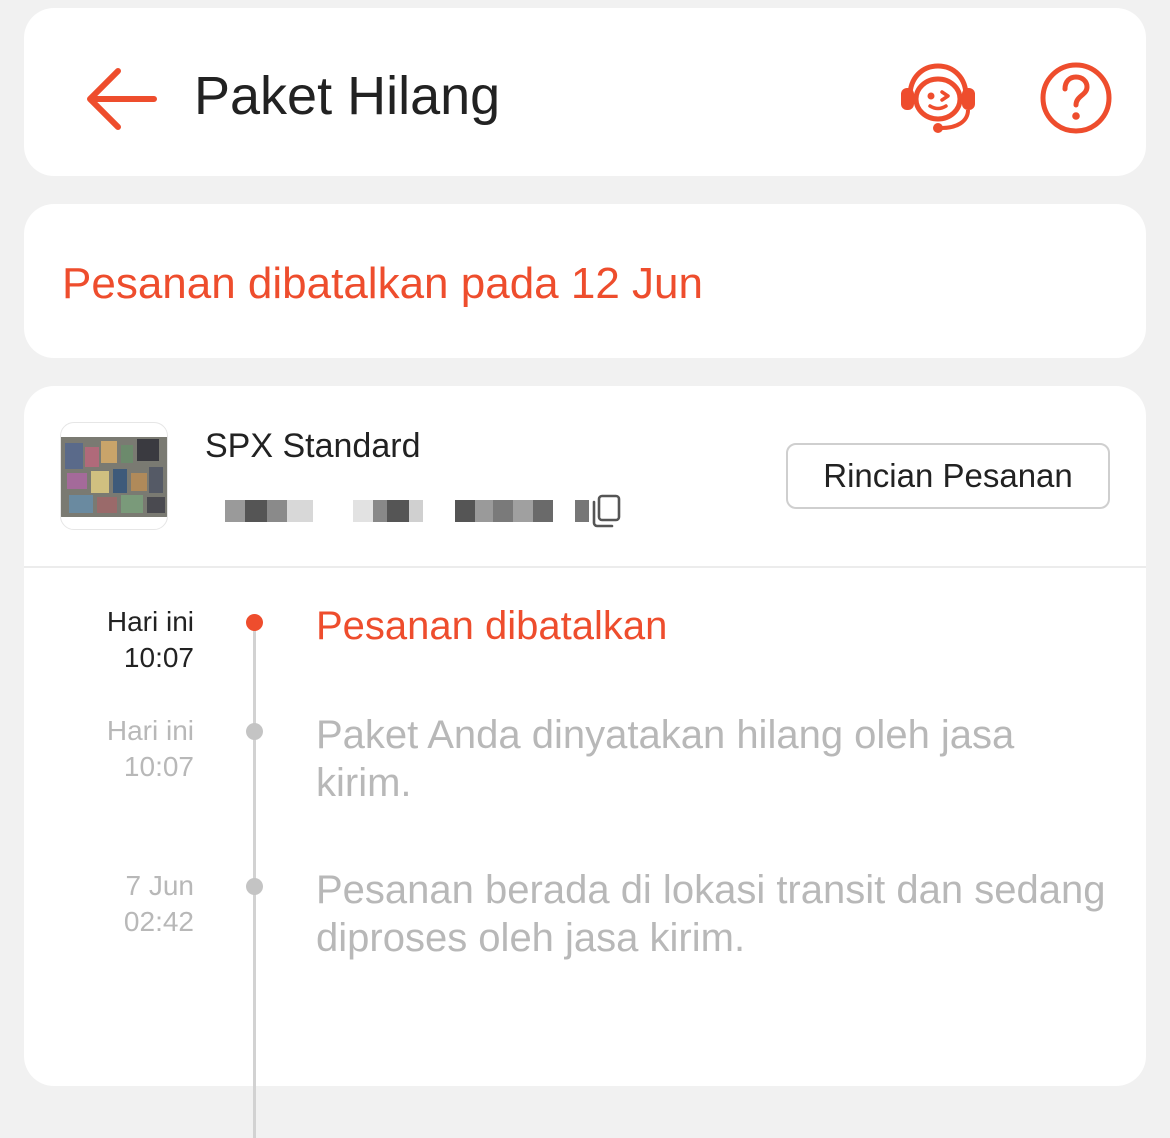 This screenshot has height=1138, width=1170. I want to click on timeline-time: 02:42, so click(158, 921).